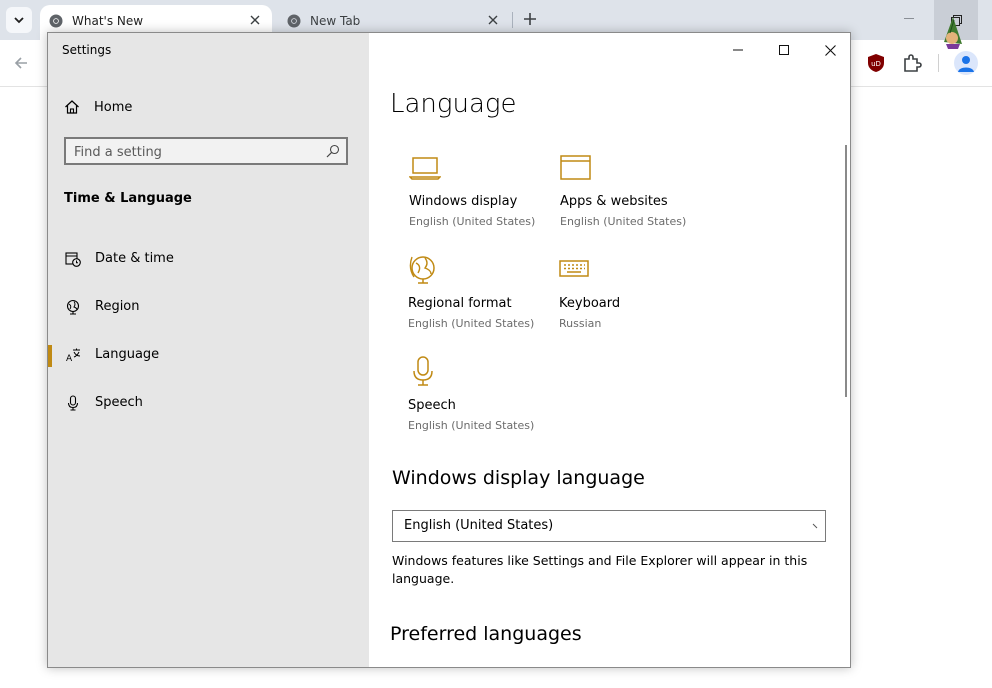 The height and width of the screenshot is (688, 992). Describe the element at coordinates (128, 198) in the screenshot. I see `section-title: Time & Language` at that location.